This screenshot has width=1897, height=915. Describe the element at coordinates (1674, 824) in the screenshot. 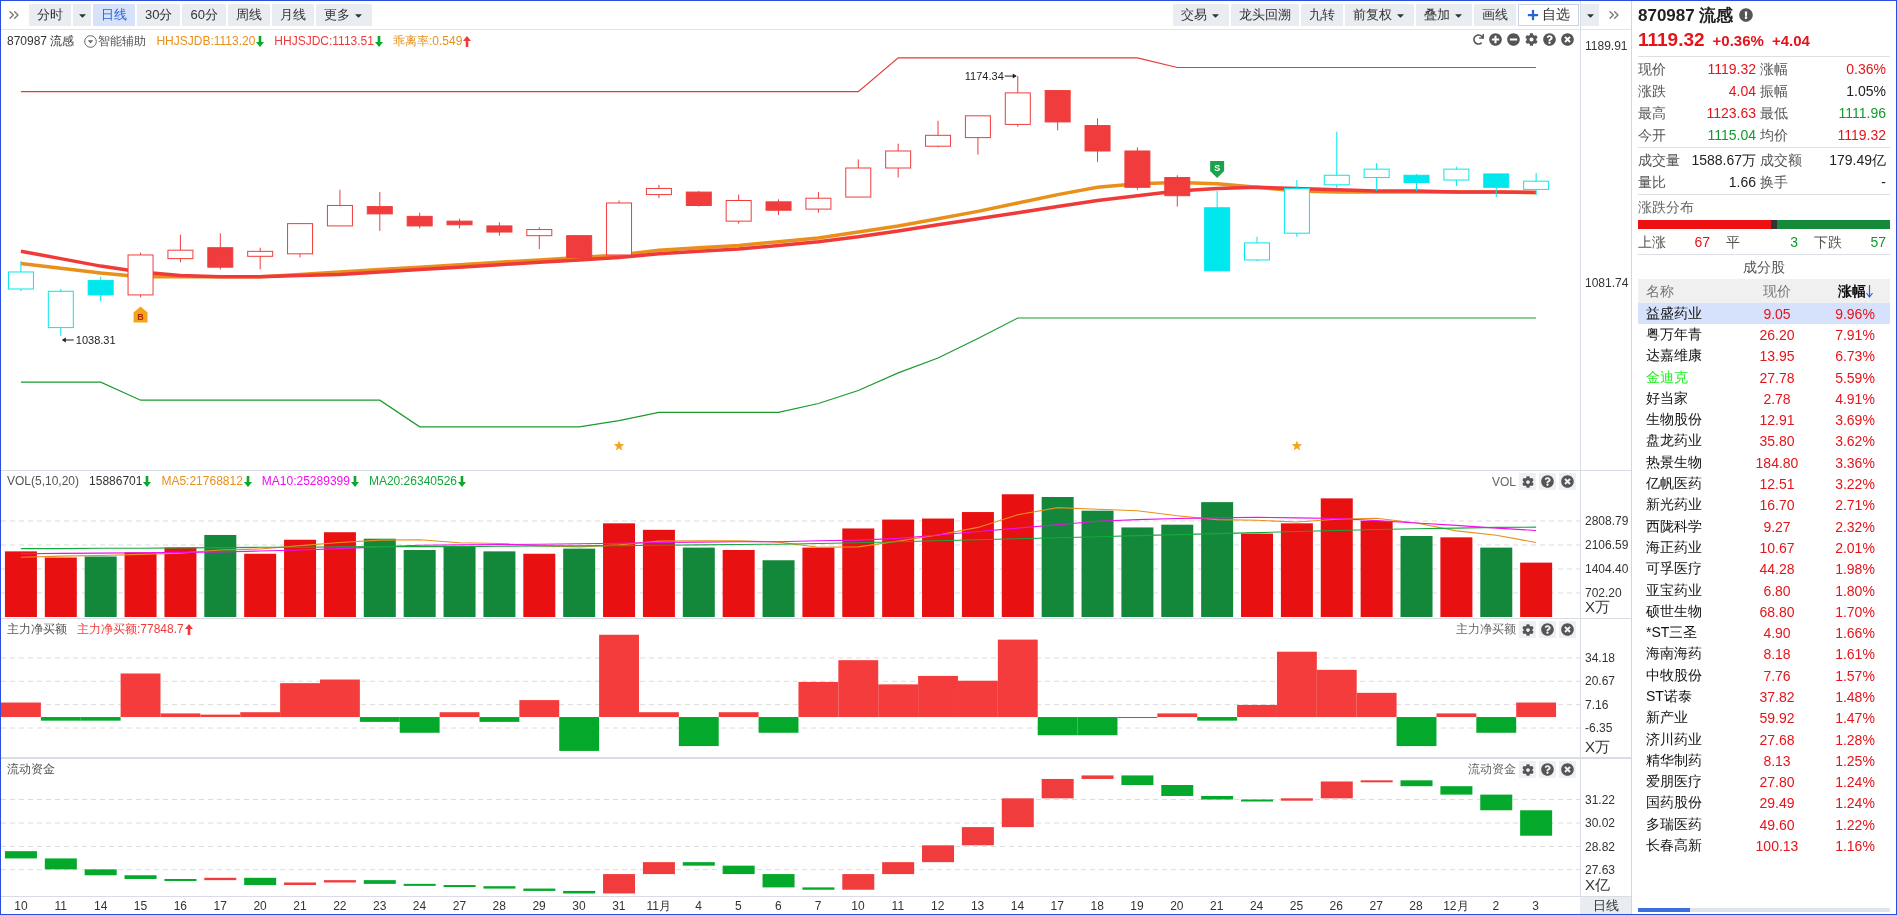

I see `stock-name: 多瑞医药` at that location.